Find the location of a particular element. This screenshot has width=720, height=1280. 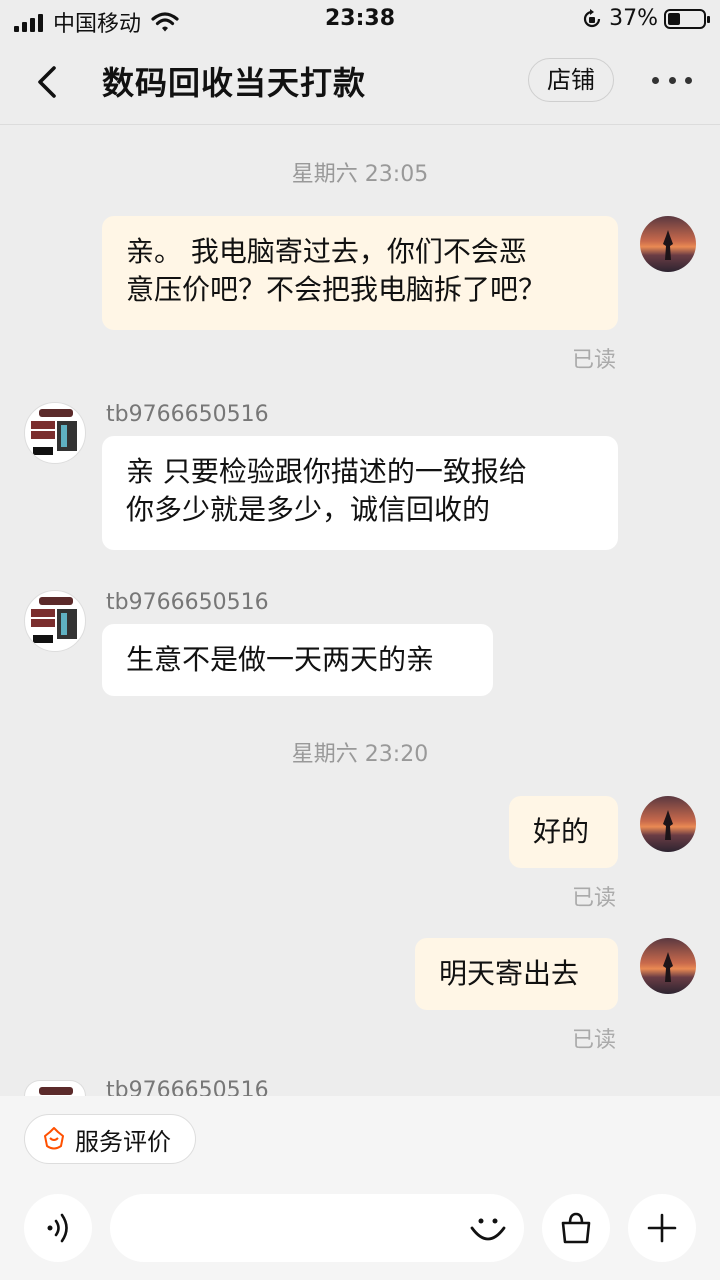

message-bubble-incoming: 亲 只要检验跟你描述的一致报给 你多少就是多少，诚信回收的 is located at coordinates (360, 493).